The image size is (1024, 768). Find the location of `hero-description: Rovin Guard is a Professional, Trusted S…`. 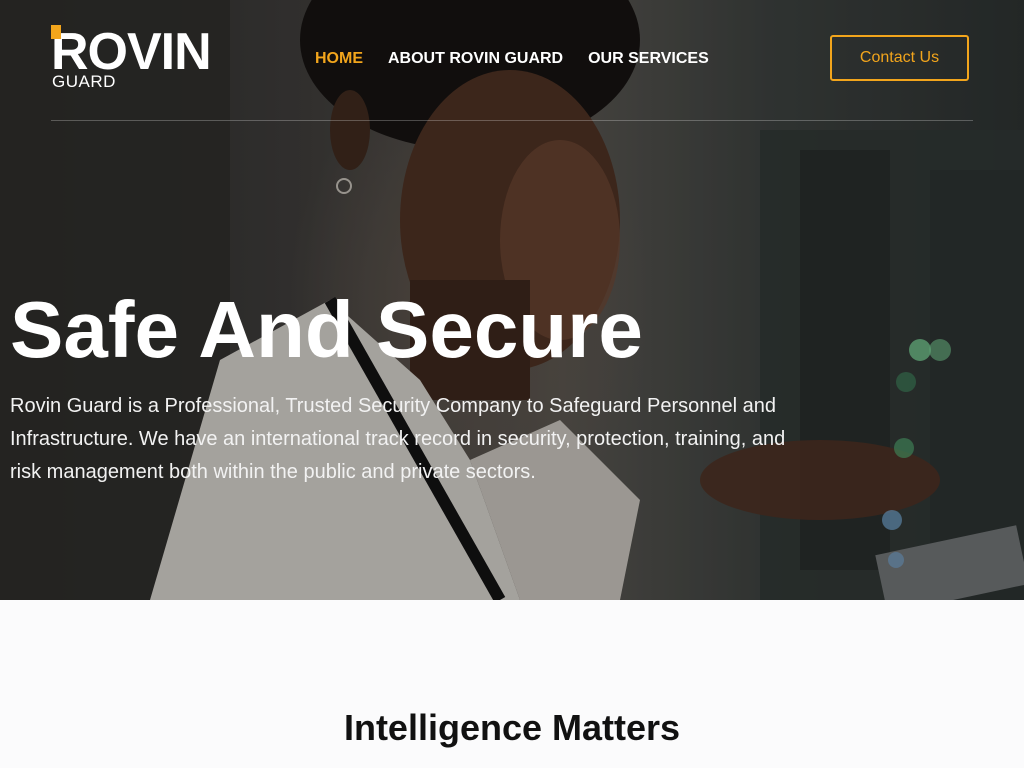

hero-description: Rovin Guard is a Professional, Trusted S… is located at coordinates (398, 439).